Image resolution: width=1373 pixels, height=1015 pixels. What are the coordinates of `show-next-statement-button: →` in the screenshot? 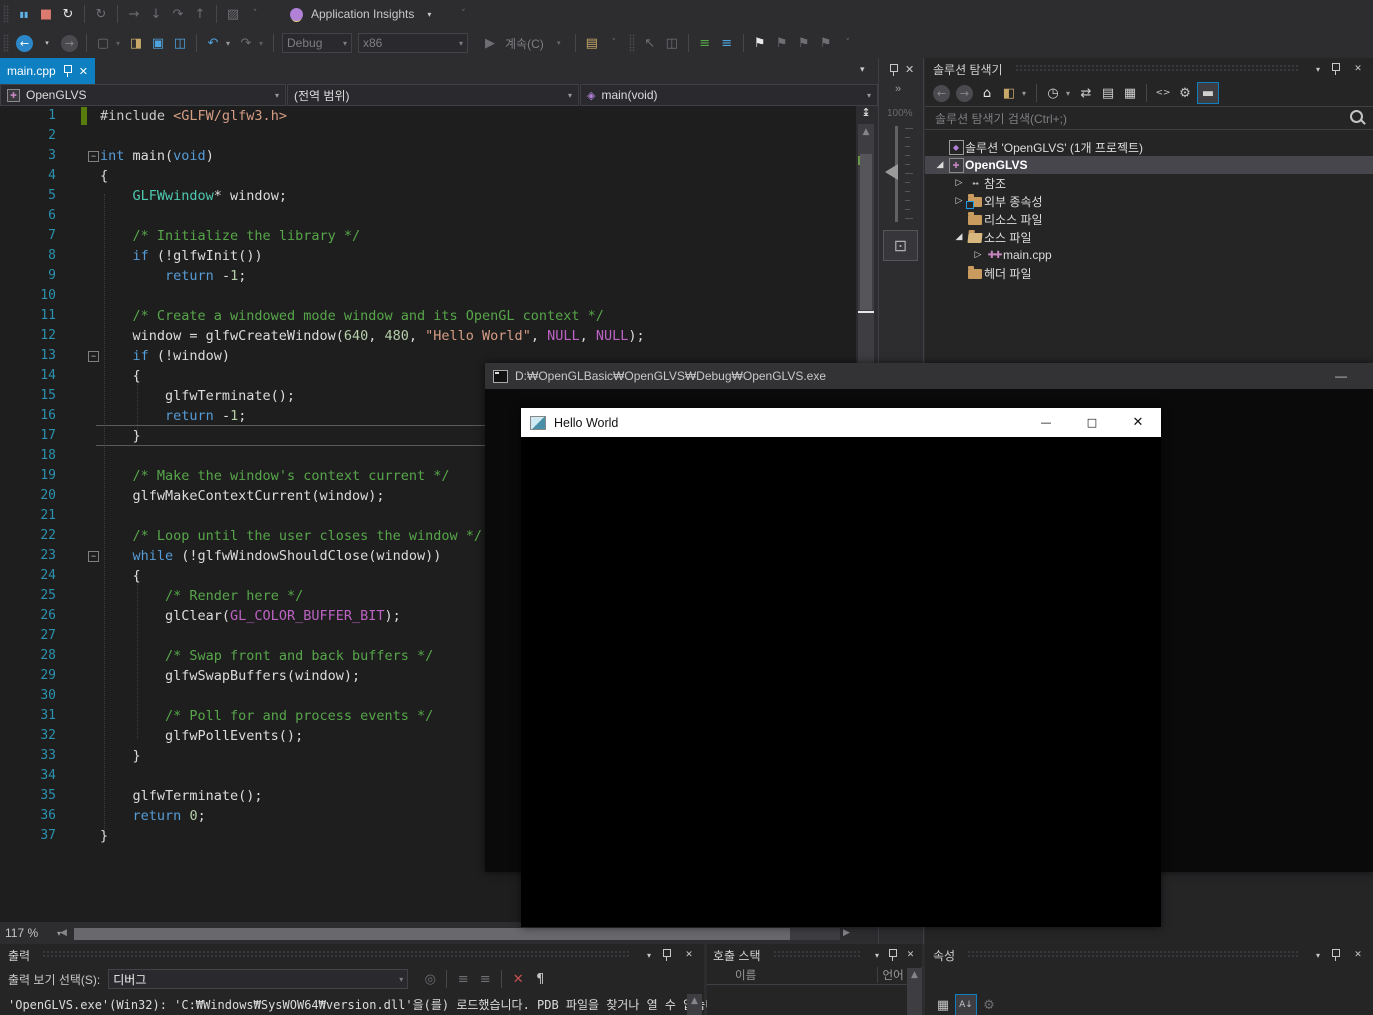 It's located at (134, 14).